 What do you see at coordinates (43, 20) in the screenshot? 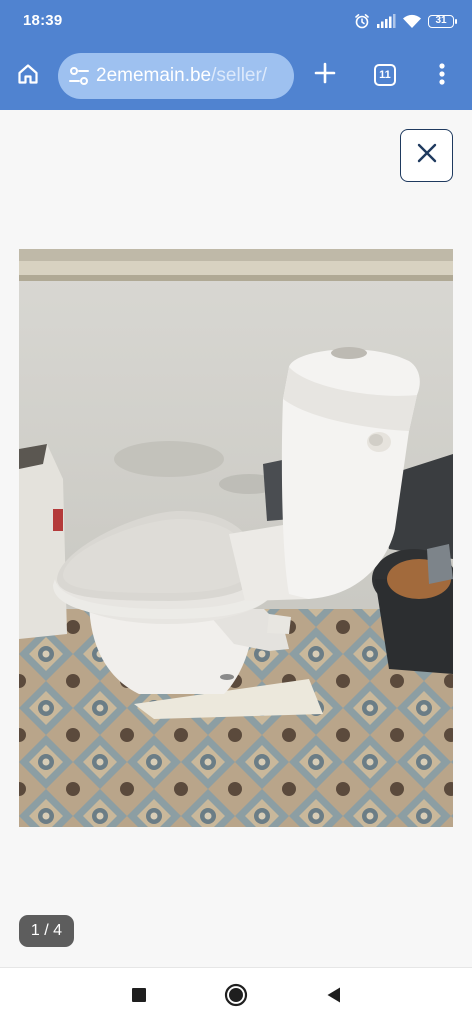
I see `status-time: 18:39` at bounding box center [43, 20].